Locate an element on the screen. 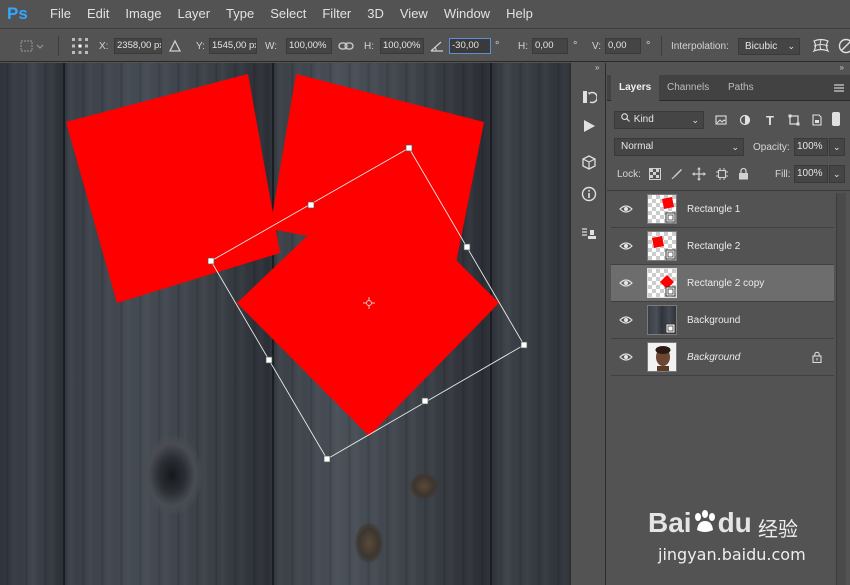  menu-help: Help is located at coordinates (519, 14).